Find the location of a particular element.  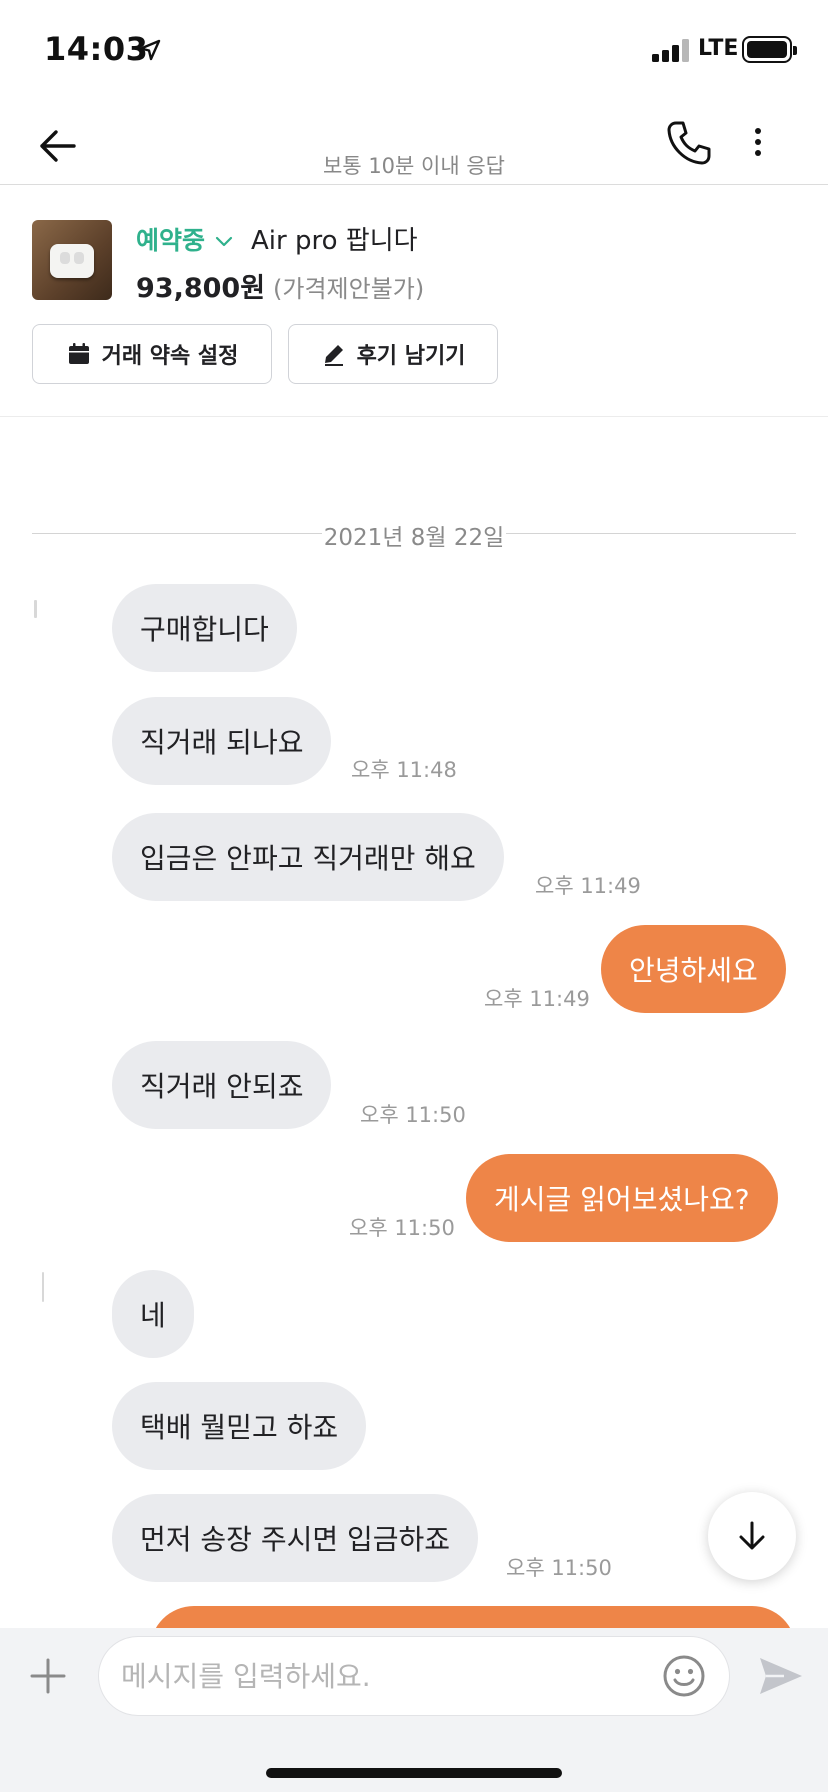

location-arrow-icon is located at coordinates (150, 50).